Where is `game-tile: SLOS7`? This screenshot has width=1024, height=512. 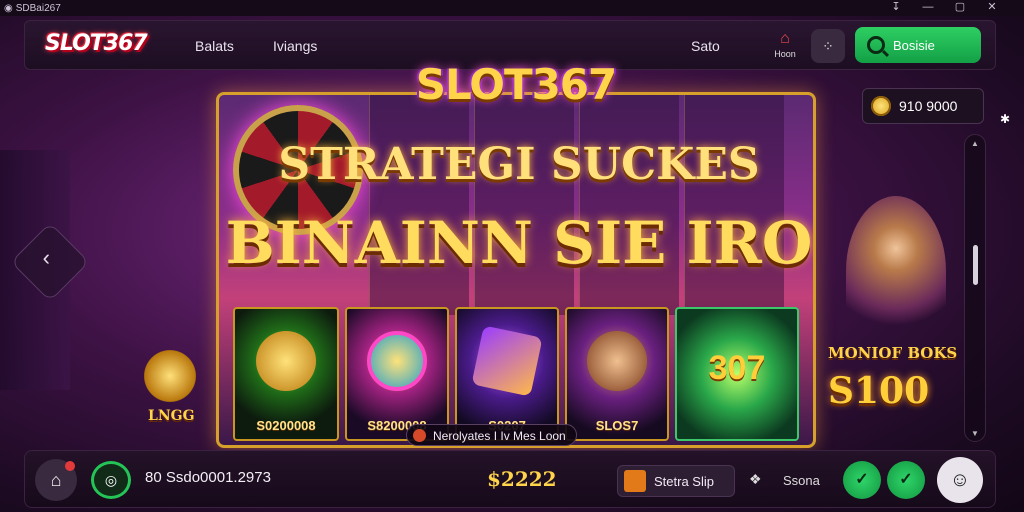
game-tile: SLOS7 is located at coordinates (617, 374).